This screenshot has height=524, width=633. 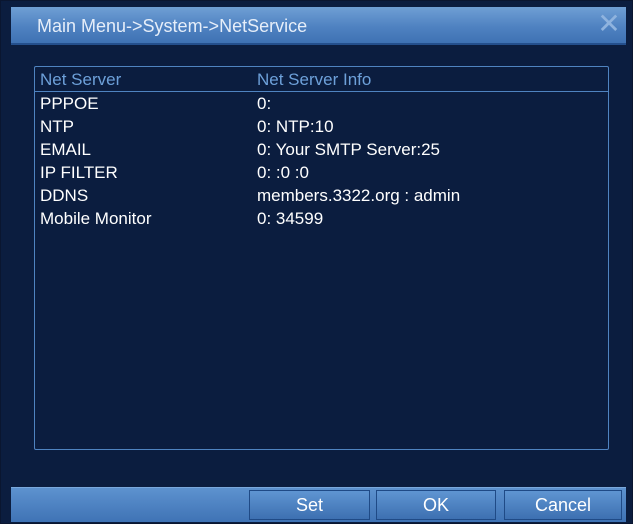 I want to click on ok-button: OK, so click(x=436, y=505).